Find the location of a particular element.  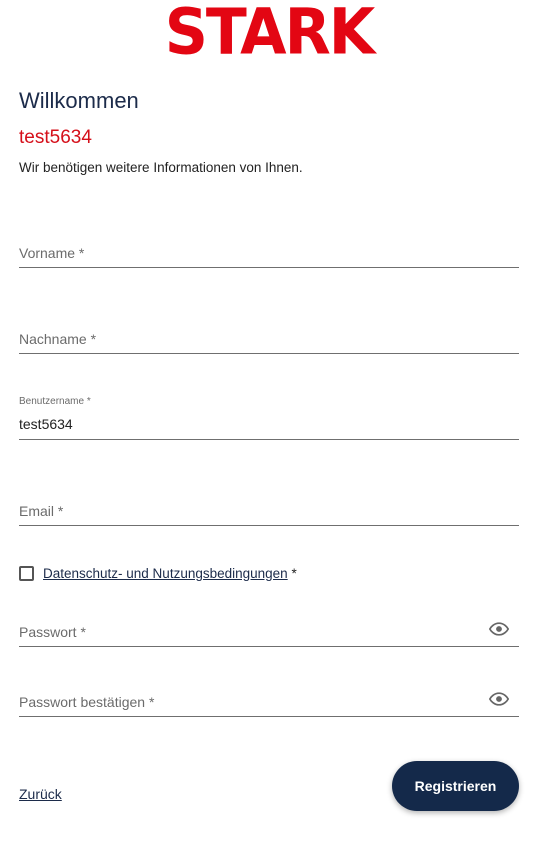

register-button: Registrieren is located at coordinates (455, 786).